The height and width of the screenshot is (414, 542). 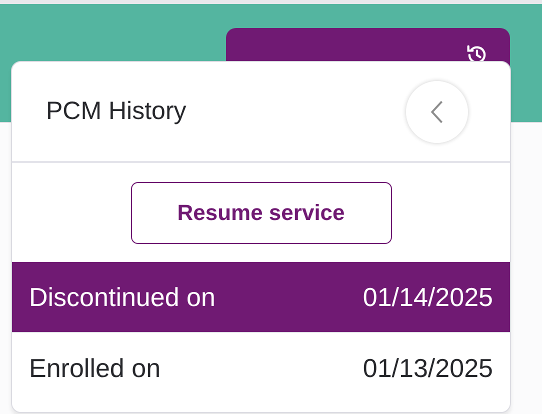 What do you see at coordinates (427, 368) in the screenshot?
I see `row-date: 01/13/2025` at bounding box center [427, 368].